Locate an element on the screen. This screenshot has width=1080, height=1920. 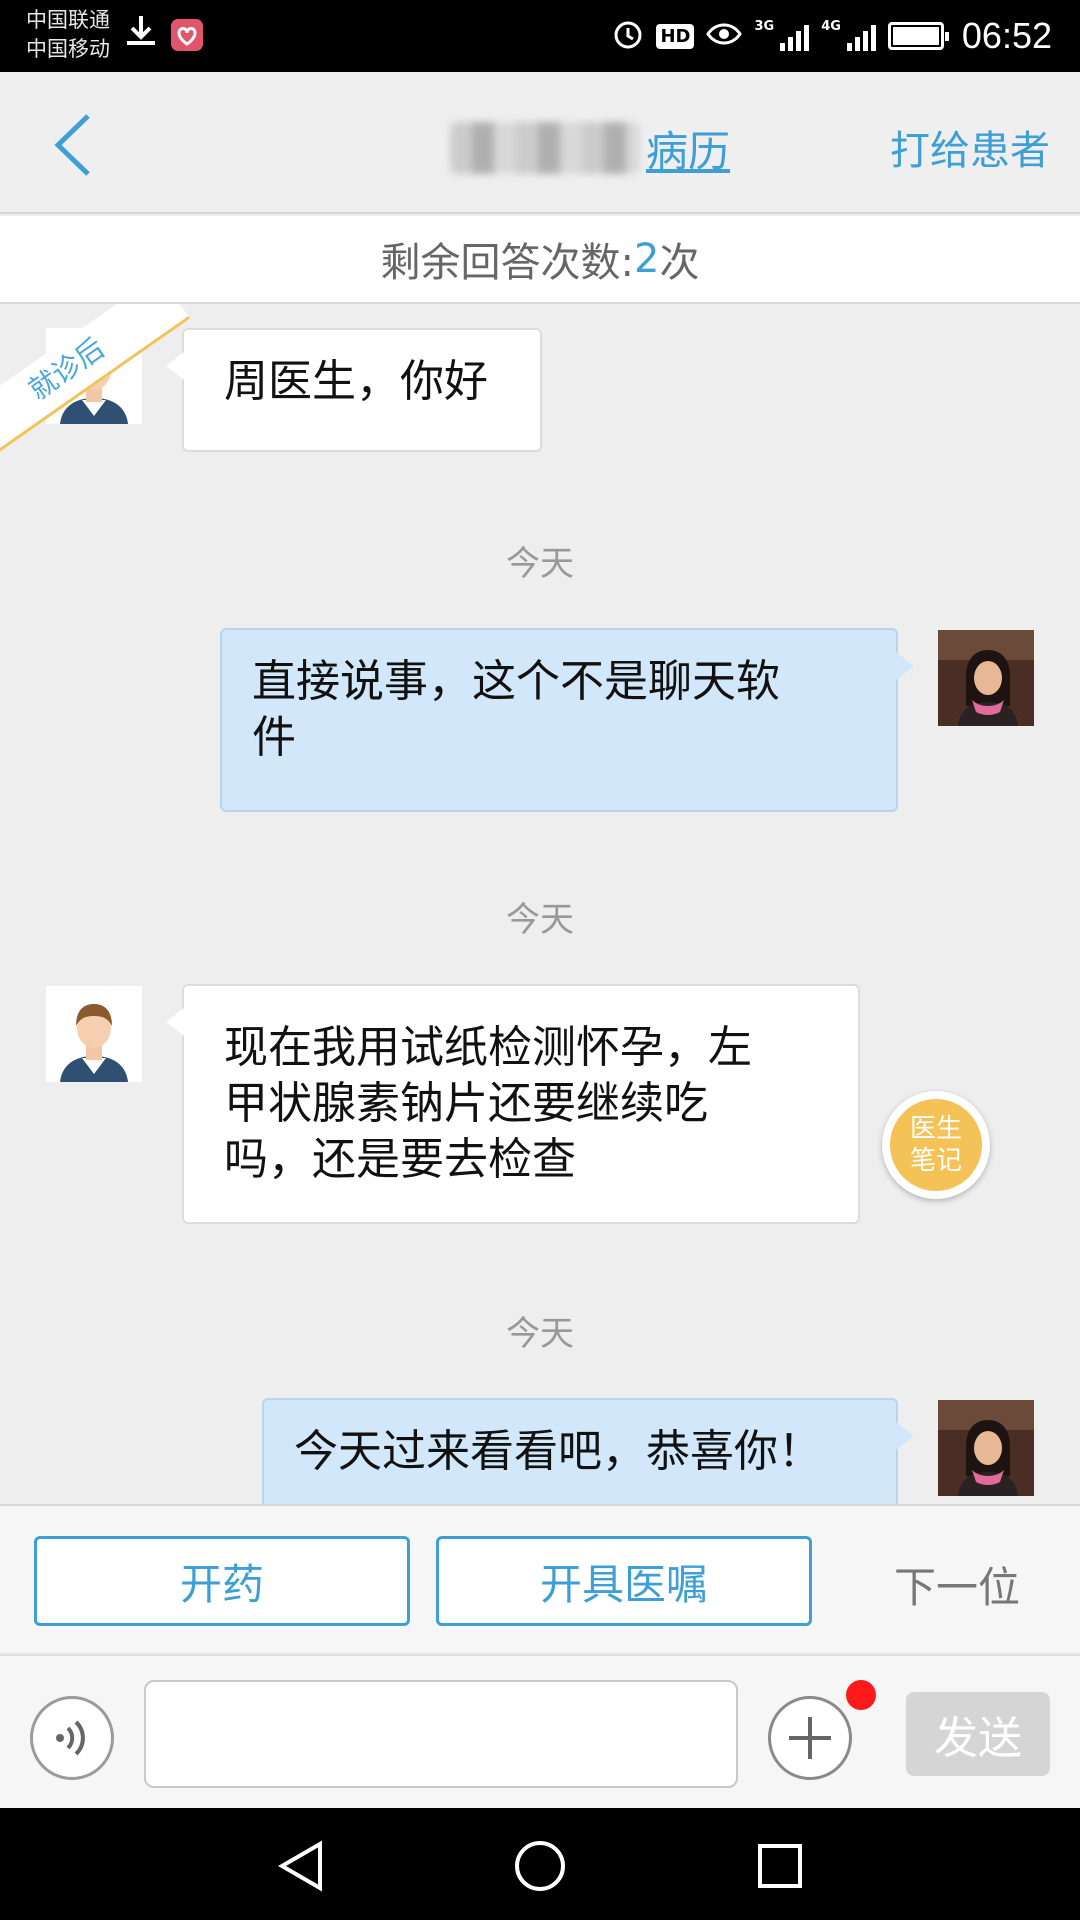
message-bubble-patient: 周医生，你好 is located at coordinates (354, 390).